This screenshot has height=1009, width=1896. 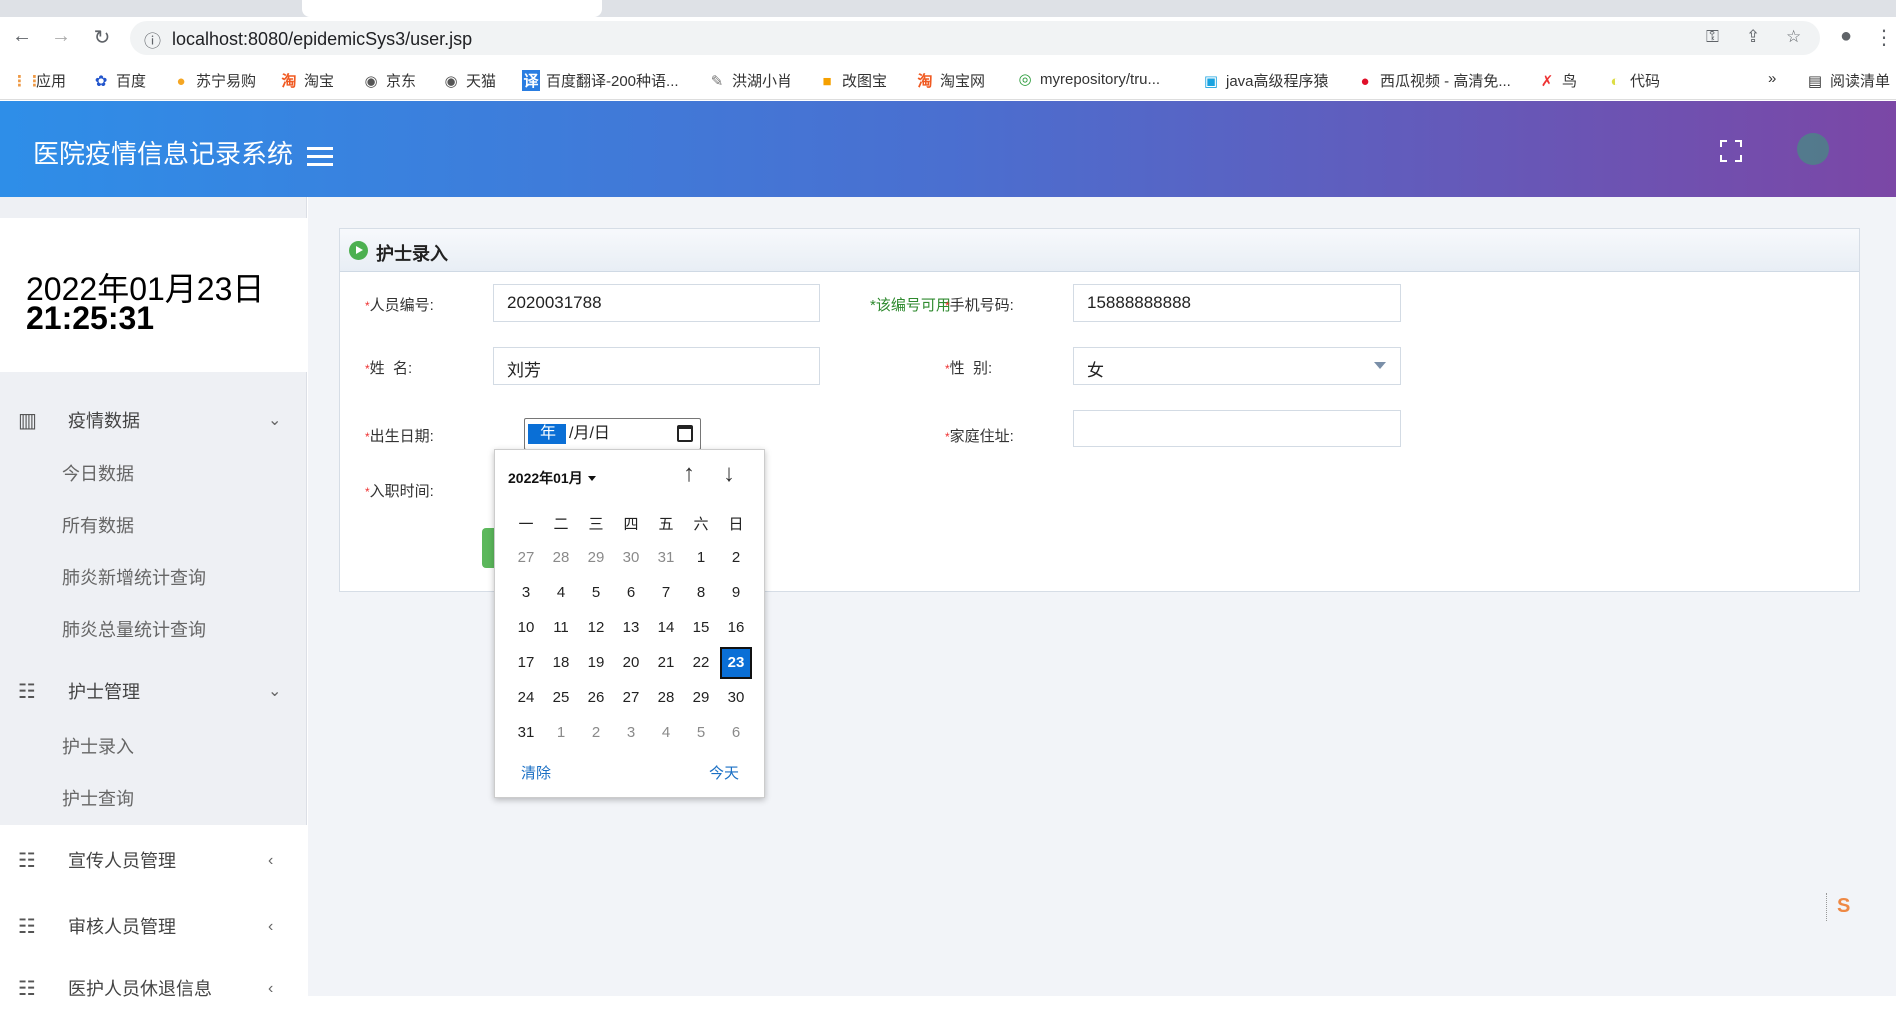 I want to click on bookmark: ◉ 京东, so click(x=389, y=80).